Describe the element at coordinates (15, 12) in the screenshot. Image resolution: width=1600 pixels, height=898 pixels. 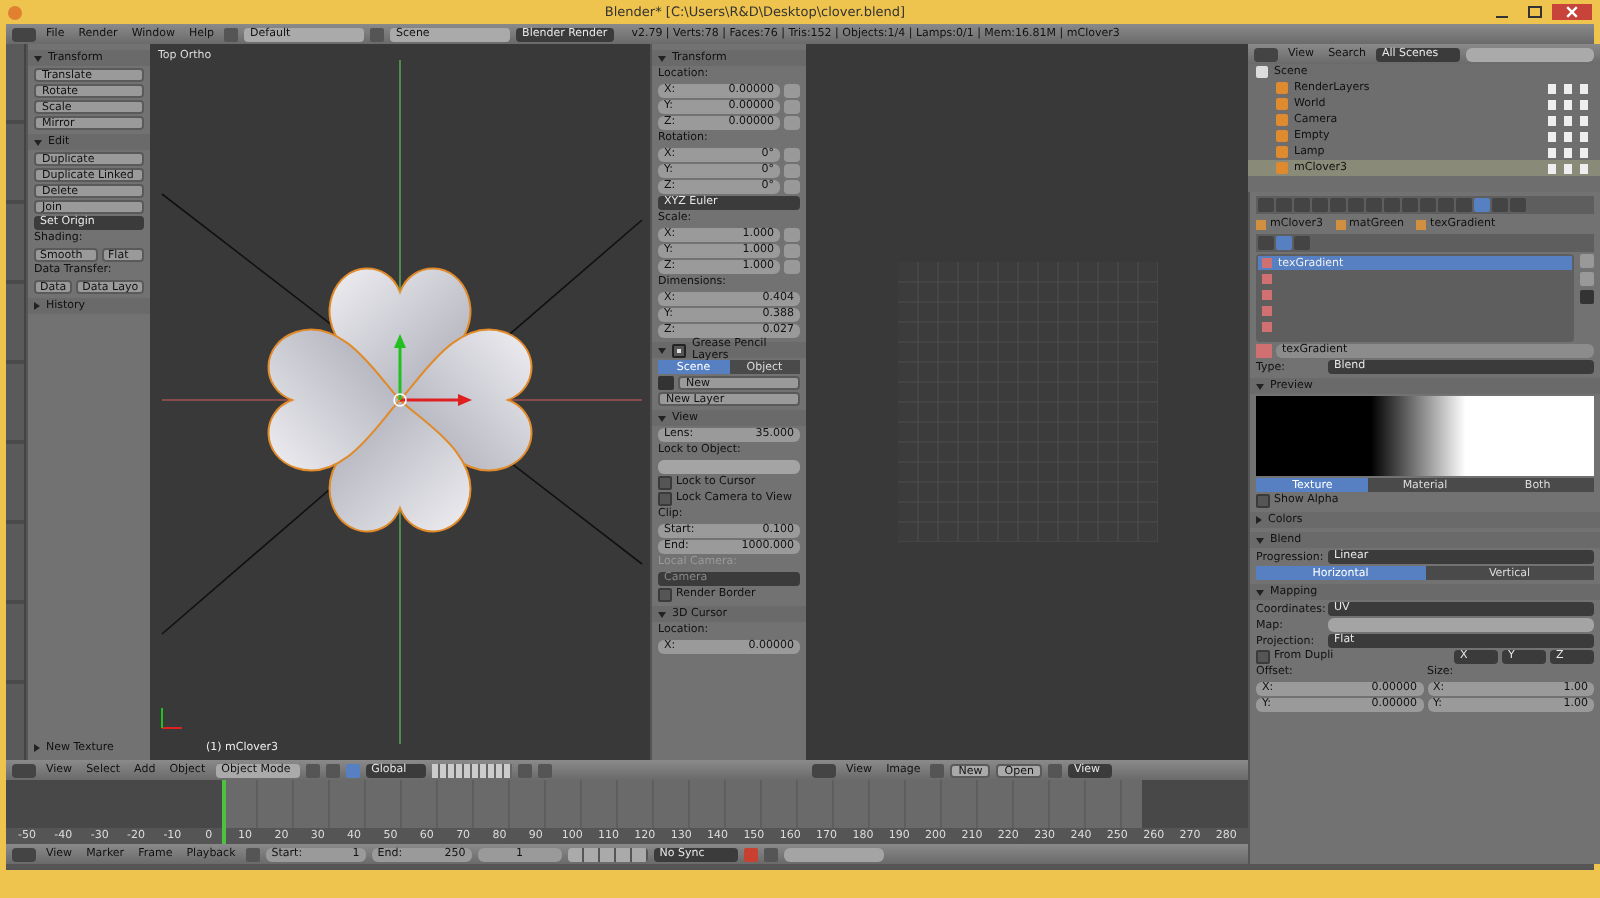
I see `blender-icon` at that location.